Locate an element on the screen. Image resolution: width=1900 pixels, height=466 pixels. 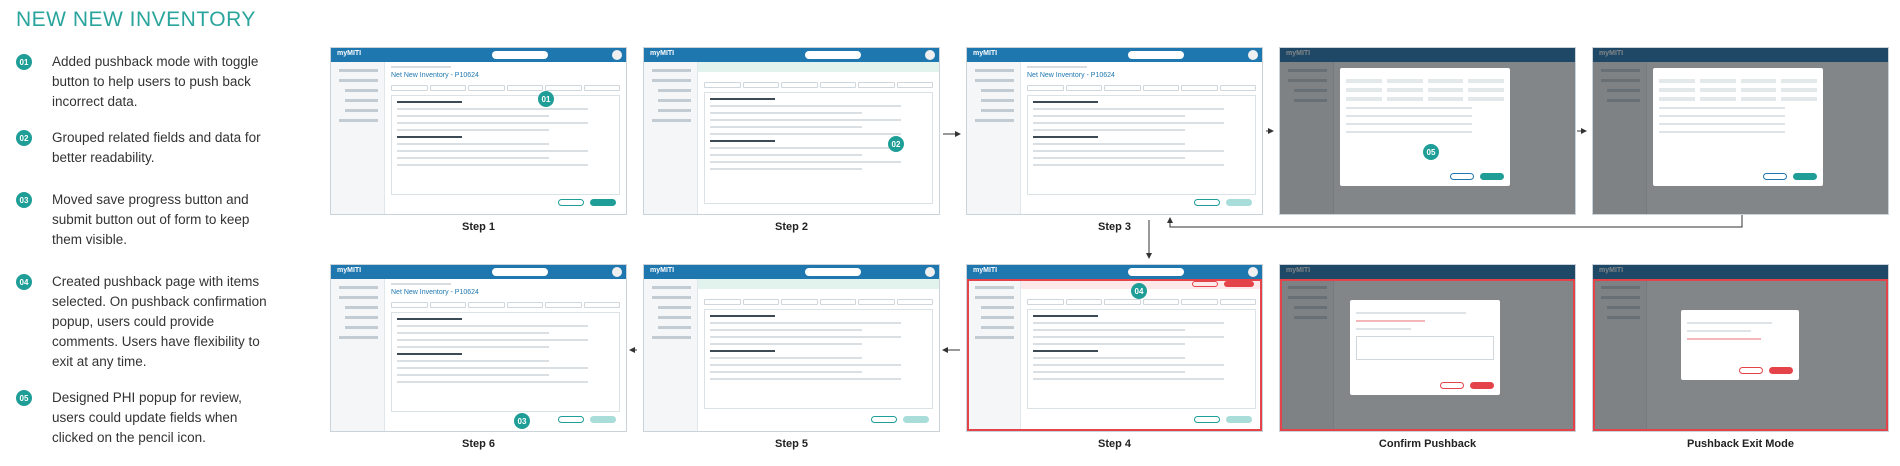
arrow is located at coordinates (1455, 221).